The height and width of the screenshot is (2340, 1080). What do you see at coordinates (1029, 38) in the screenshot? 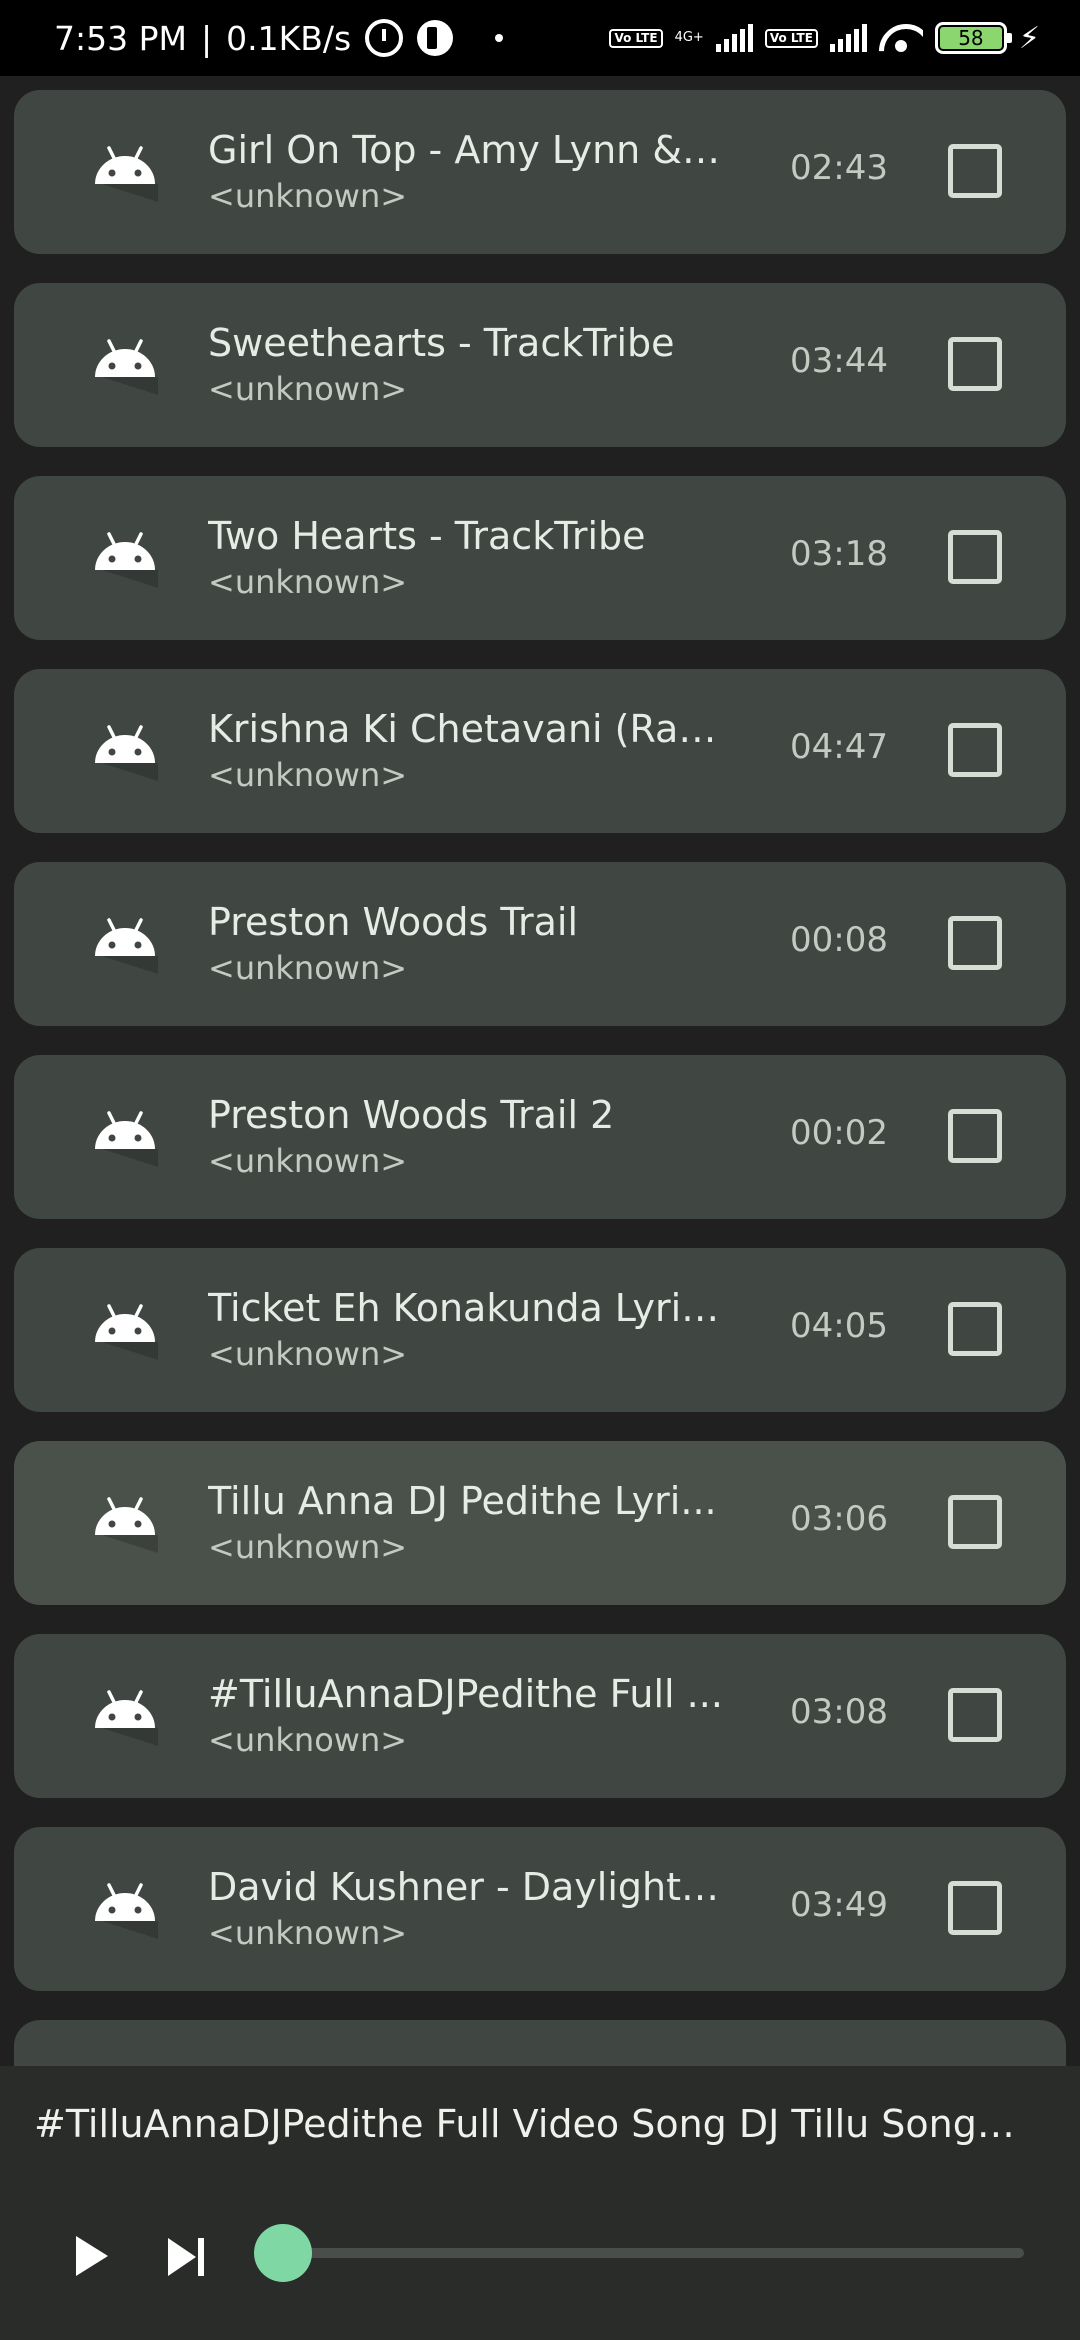
I see `charging-bolt-icon: ⚡` at bounding box center [1029, 38].